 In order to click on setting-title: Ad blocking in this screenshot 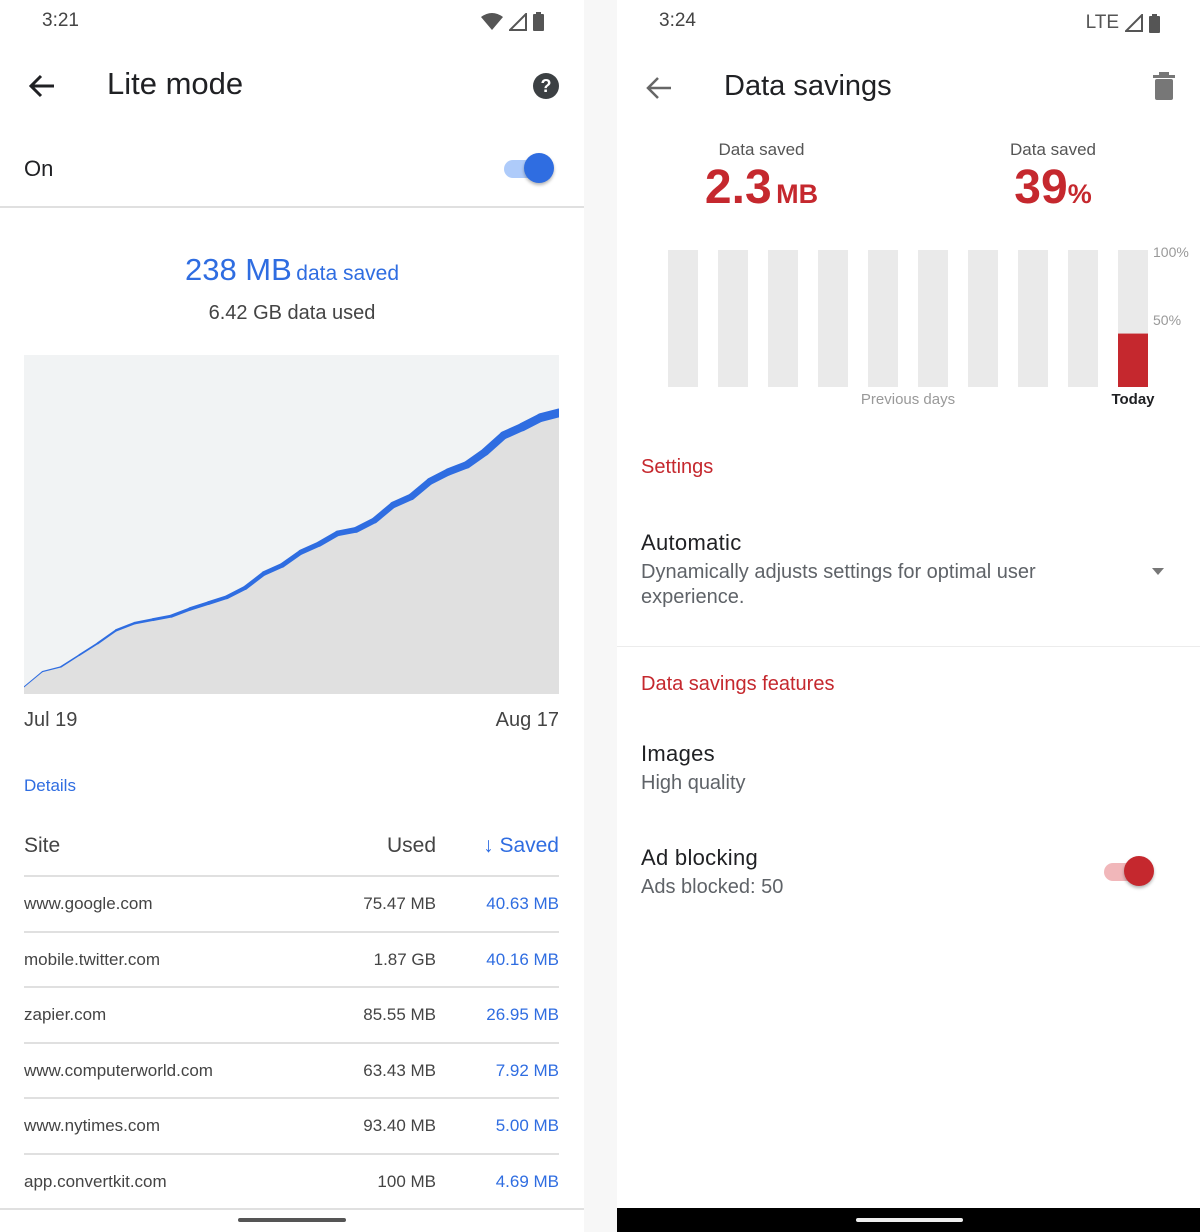, I will do `click(700, 857)`.